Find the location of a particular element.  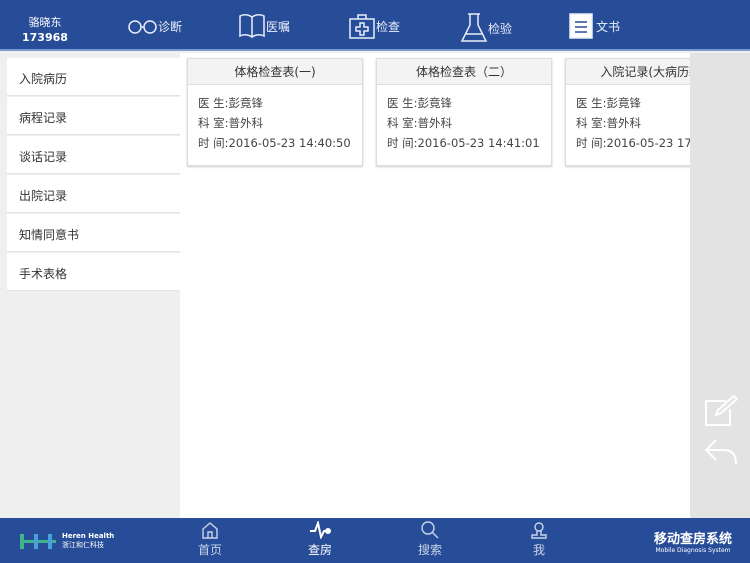

tab-rounds: 查房 is located at coordinates (320, 539).